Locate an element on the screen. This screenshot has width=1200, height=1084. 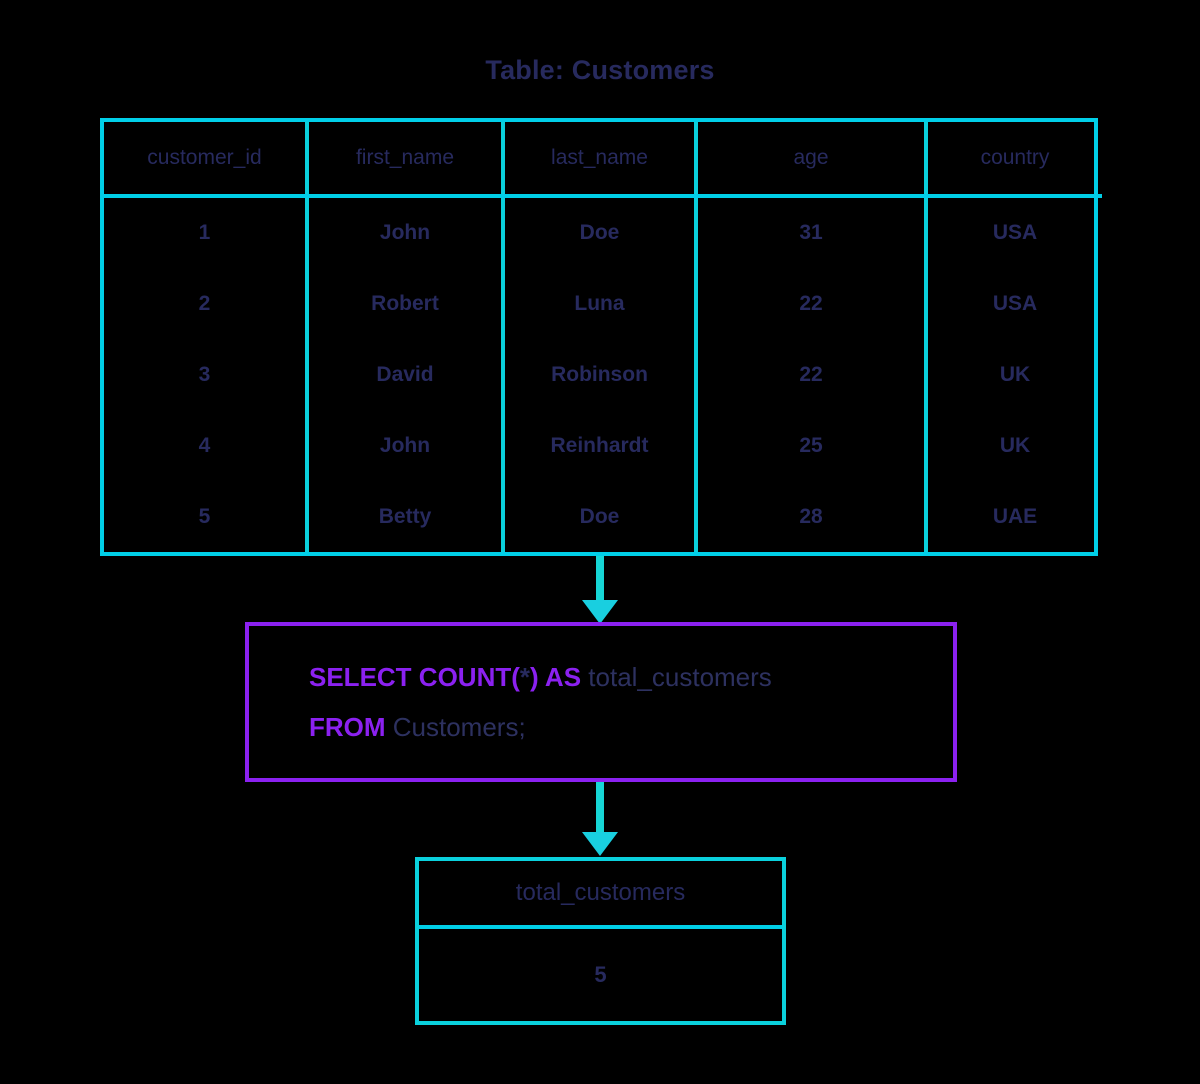
cell-customer-id: 2 is located at coordinates (206, 304).